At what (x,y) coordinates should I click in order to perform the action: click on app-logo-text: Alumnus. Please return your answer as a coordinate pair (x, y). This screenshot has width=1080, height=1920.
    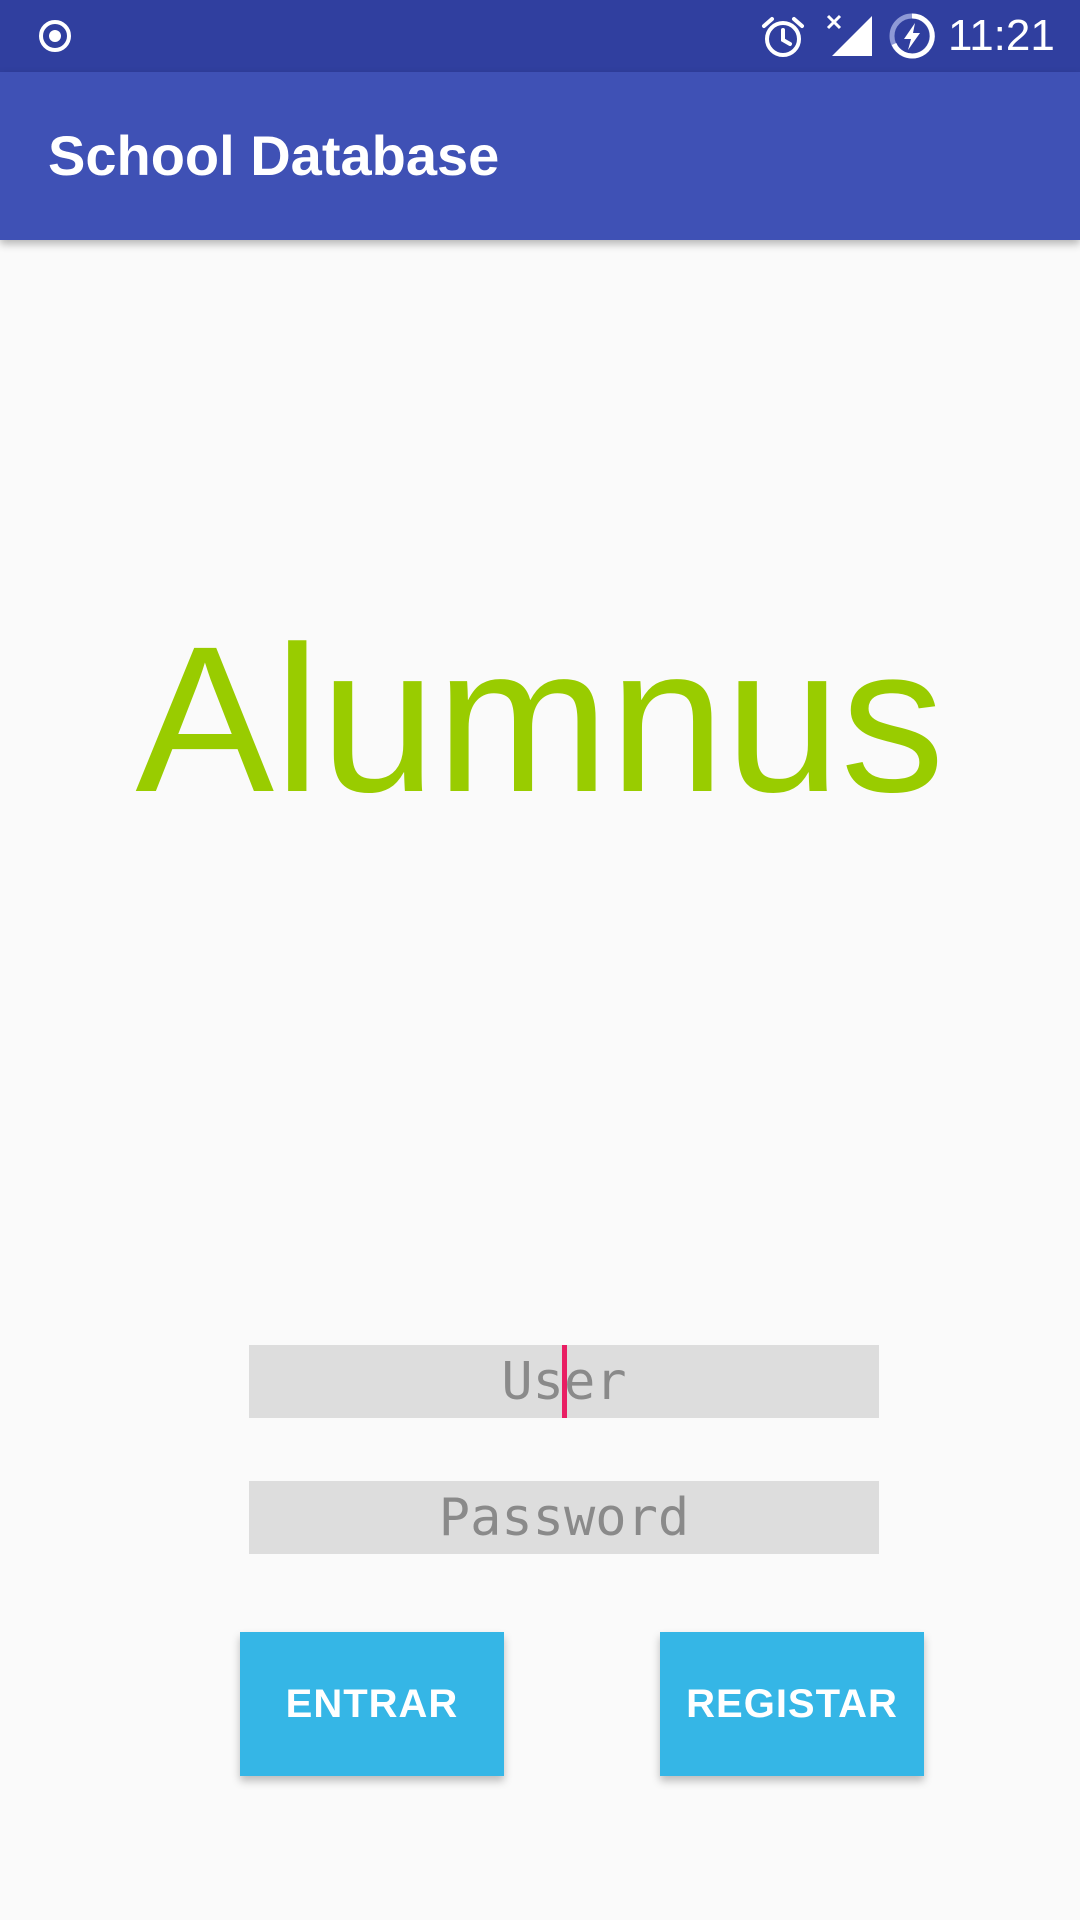
    Looking at the image, I should click on (540, 720).